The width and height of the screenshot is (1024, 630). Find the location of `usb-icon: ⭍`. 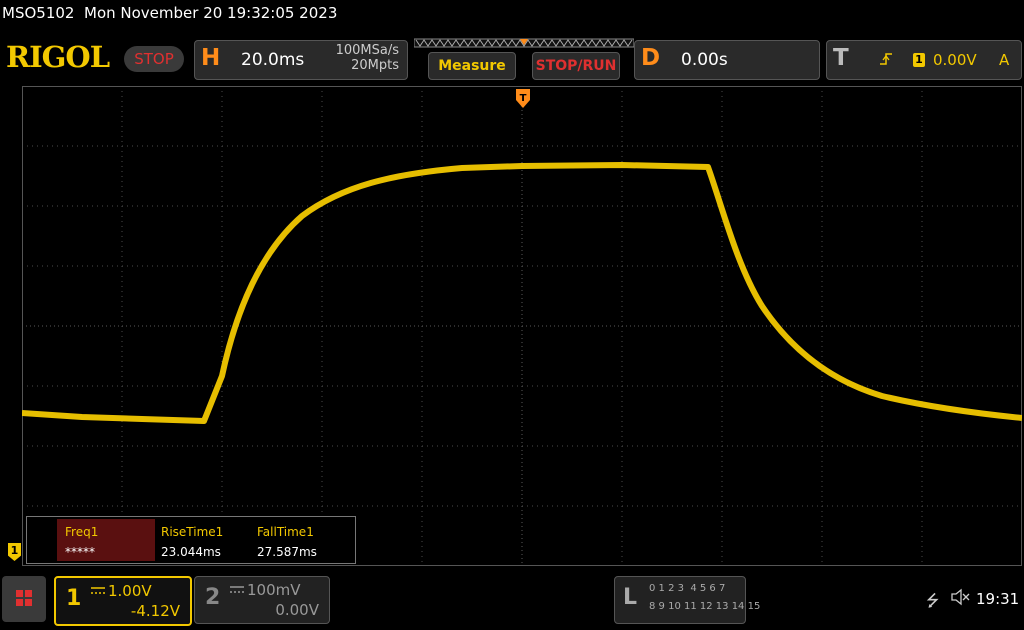

usb-icon: ⭍ is located at coordinates (933, 600).